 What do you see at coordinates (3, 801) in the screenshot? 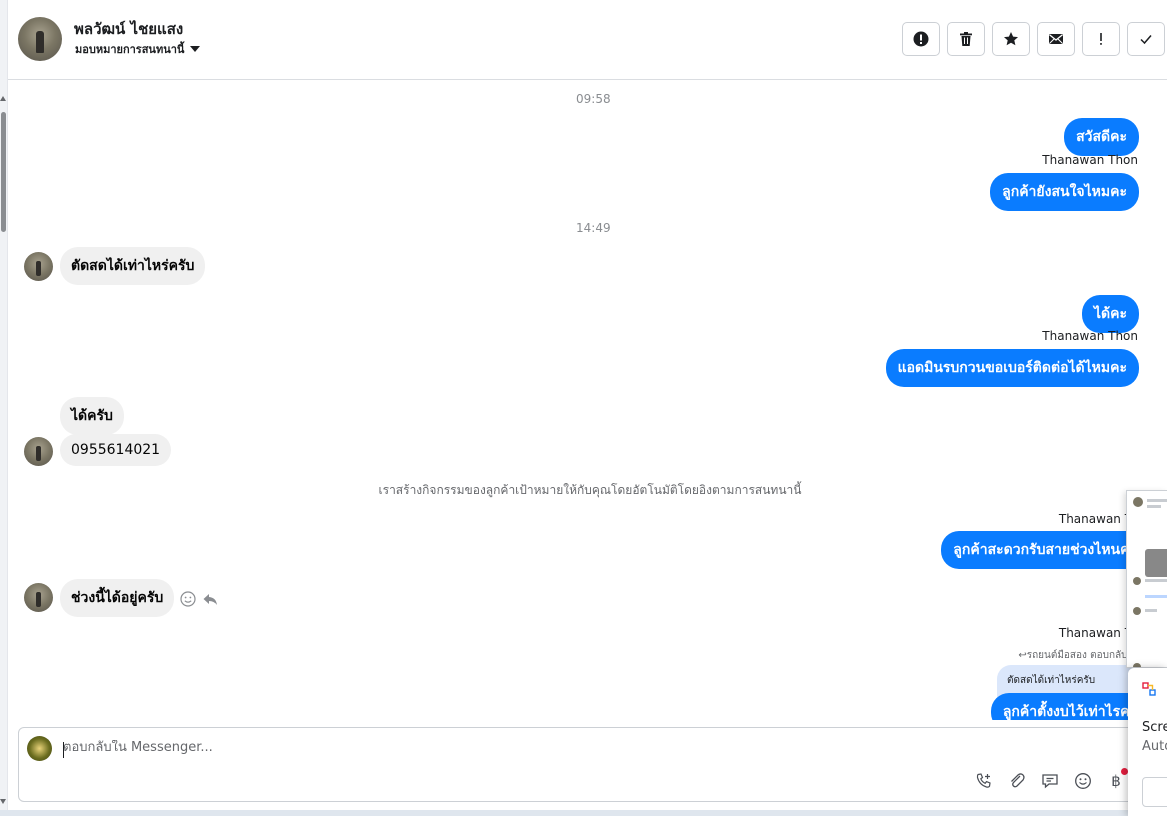
I see `scroll-down-arrow` at bounding box center [3, 801].